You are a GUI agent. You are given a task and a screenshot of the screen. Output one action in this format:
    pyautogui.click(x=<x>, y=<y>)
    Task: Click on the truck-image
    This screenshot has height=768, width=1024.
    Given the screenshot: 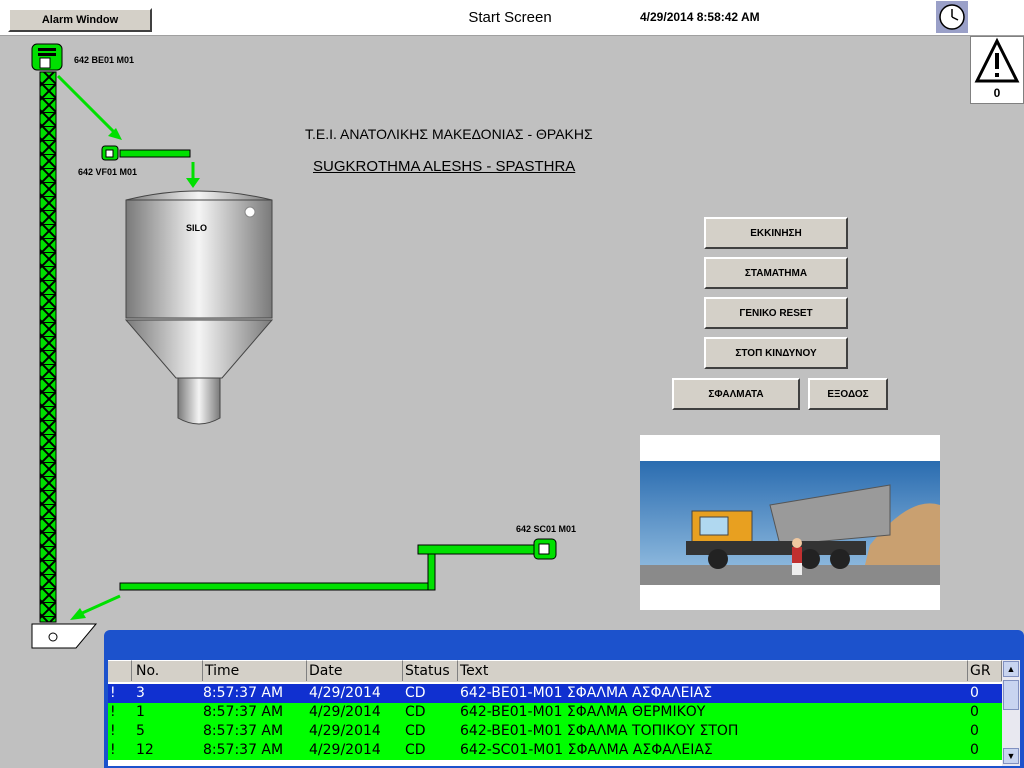 What is the action you would take?
    pyautogui.click(x=790, y=522)
    